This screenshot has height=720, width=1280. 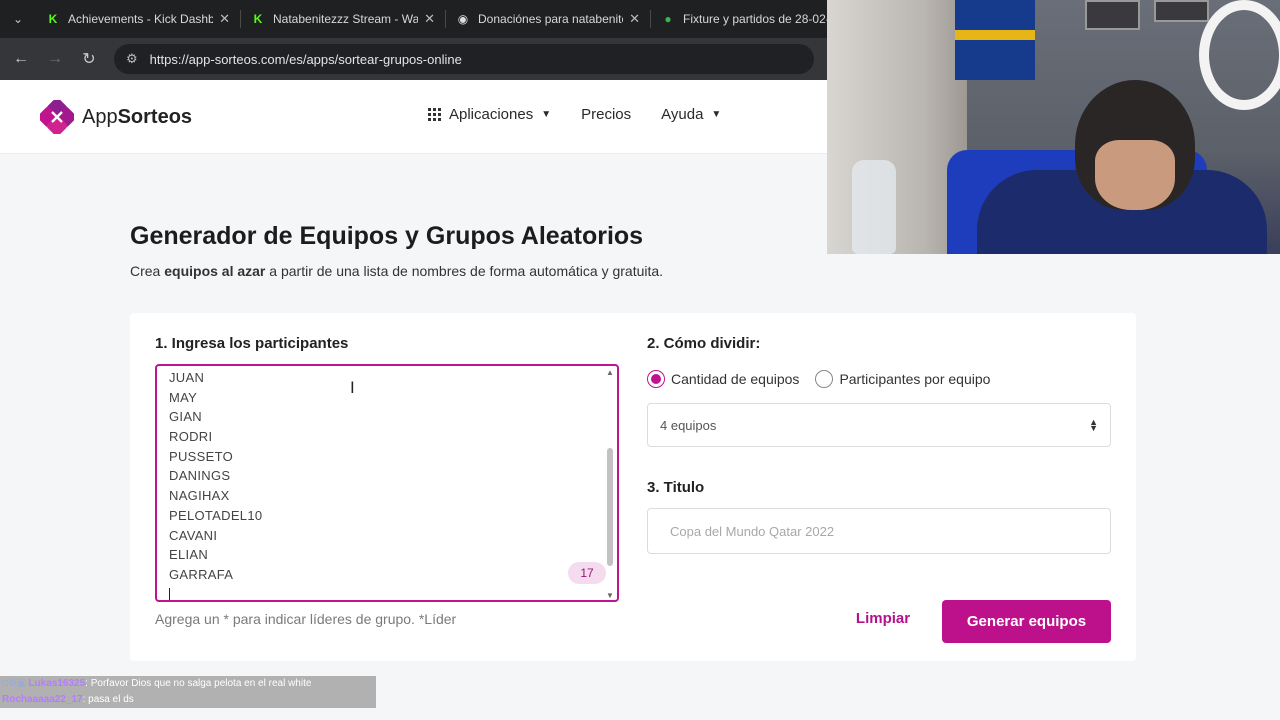 I want to click on back-arrow-icon: ←, so click(x=21, y=59).